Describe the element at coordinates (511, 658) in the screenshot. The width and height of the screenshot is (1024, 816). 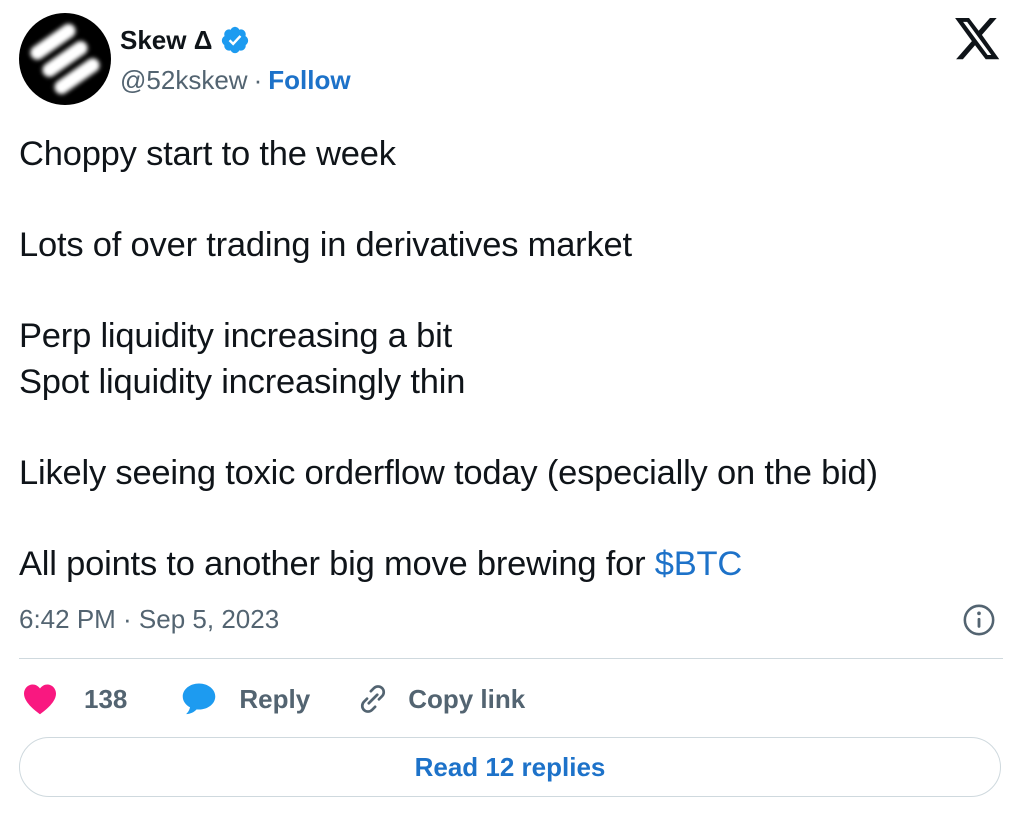
I see `divider` at that location.